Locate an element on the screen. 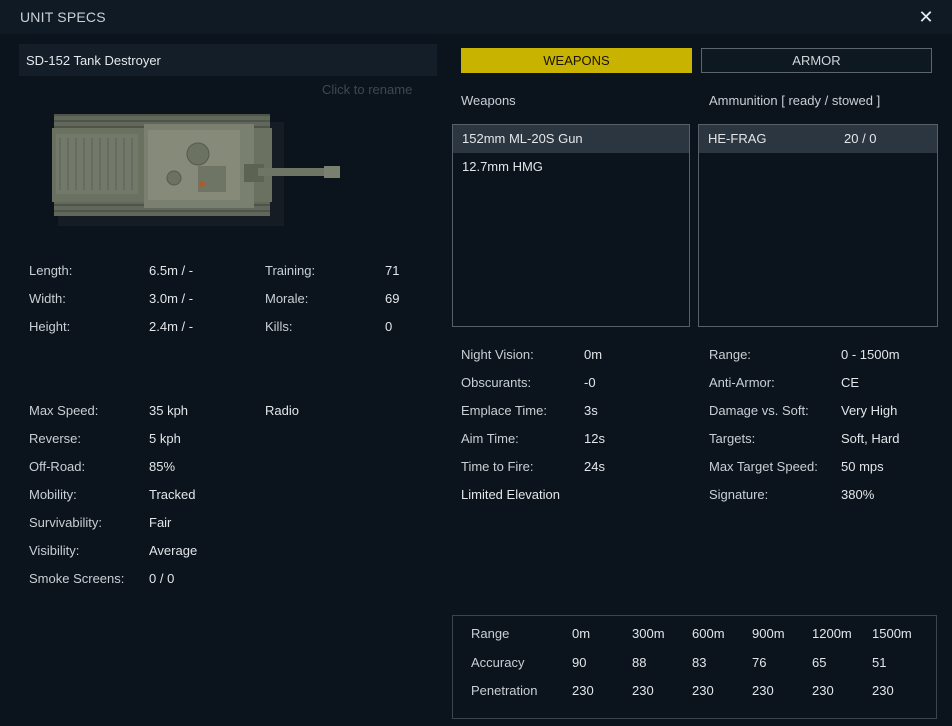  range-cell: 900m is located at coordinates (768, 633).